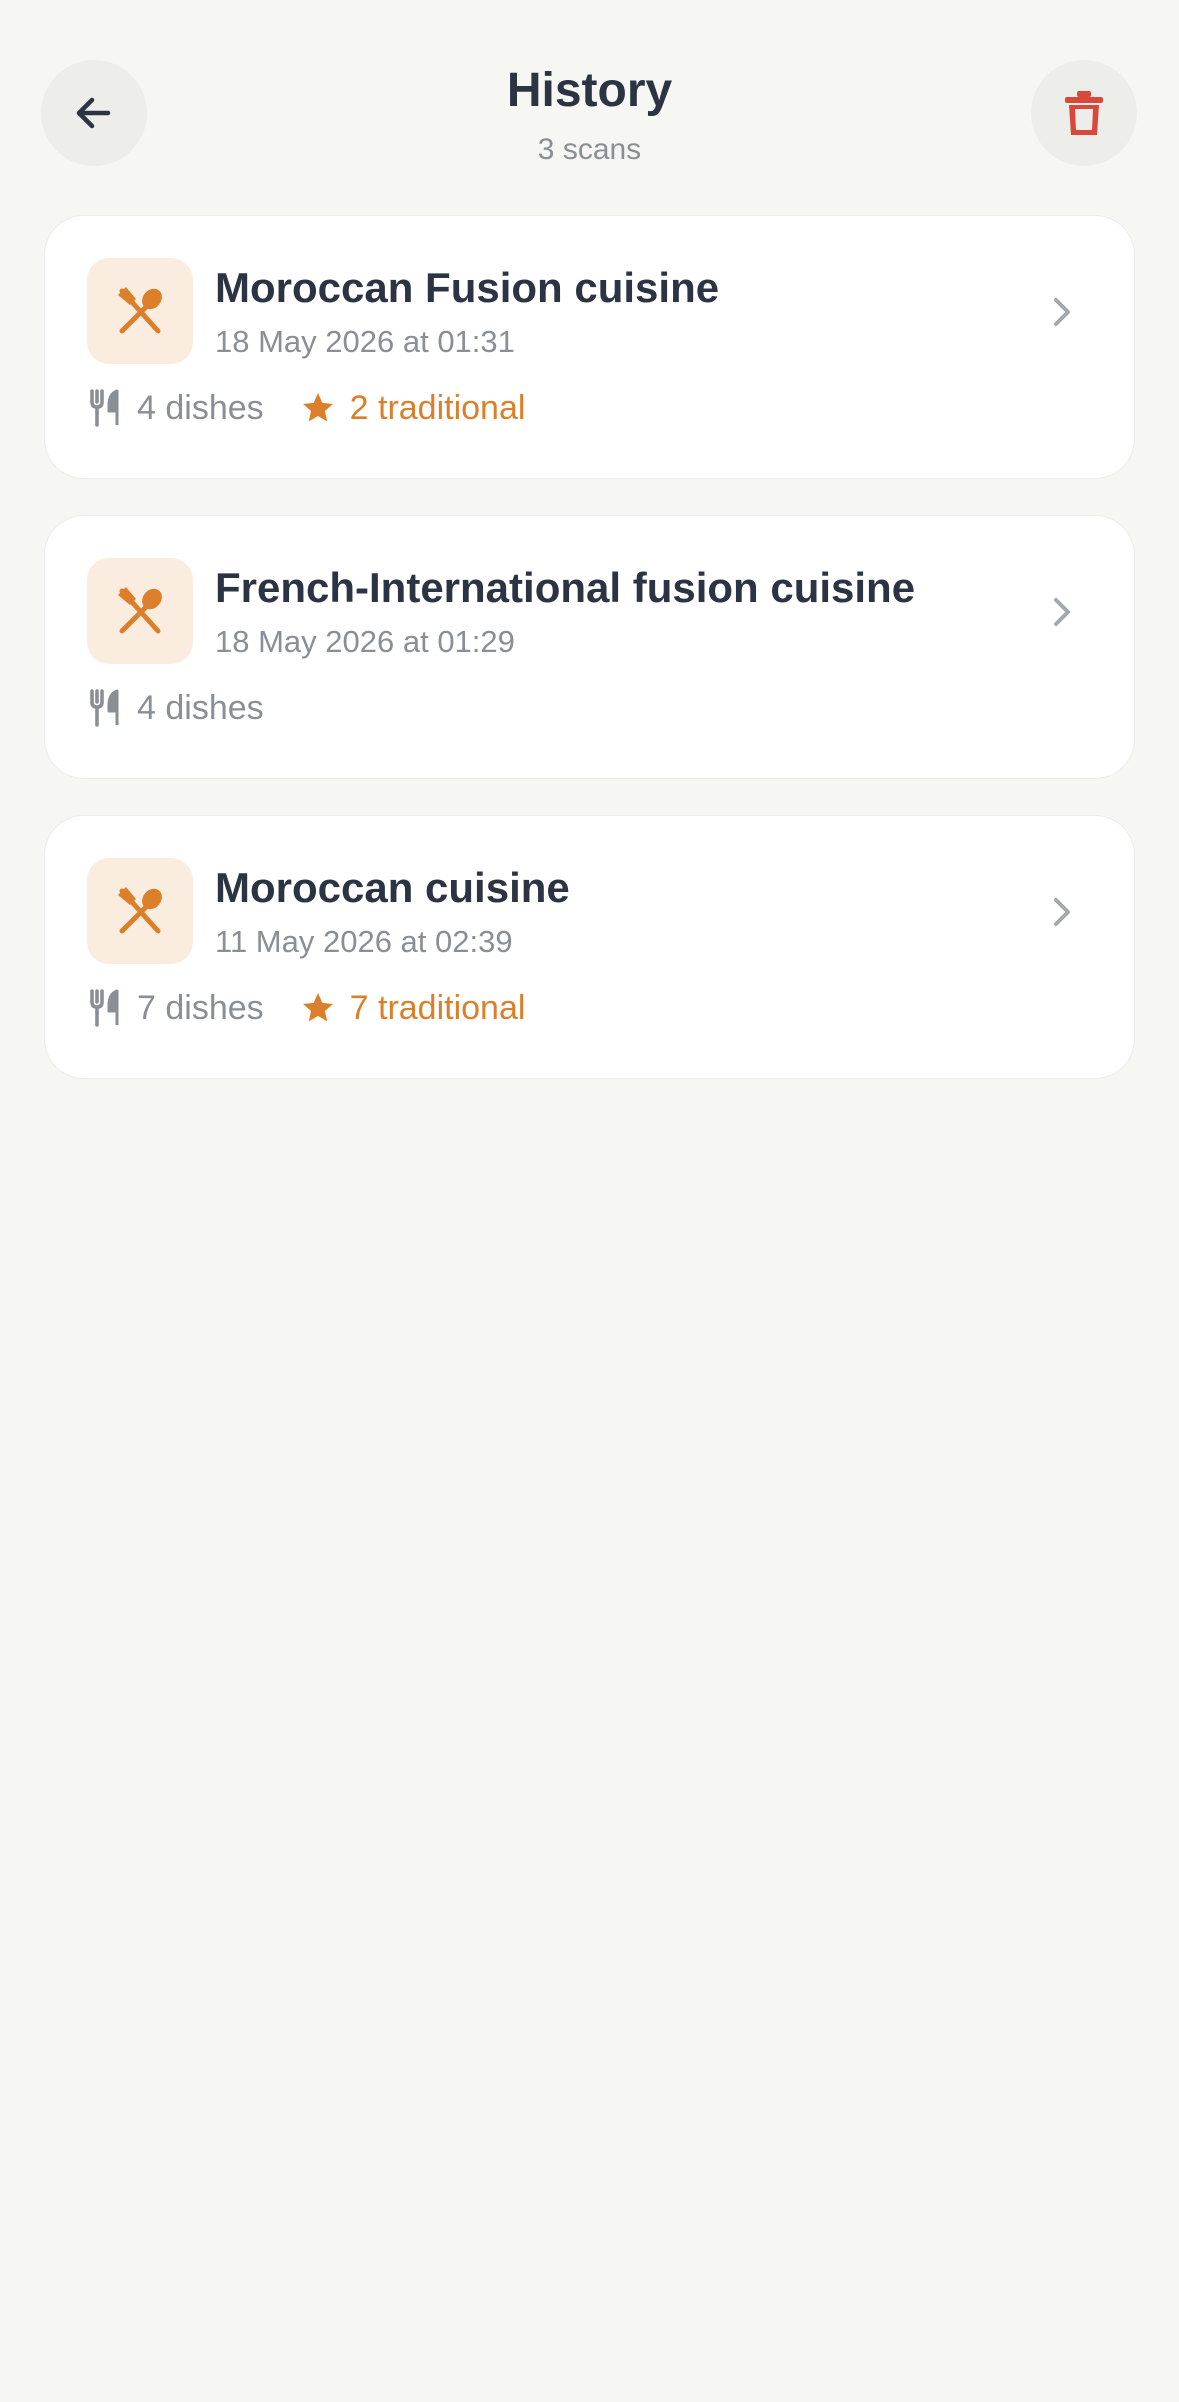 The height and width of the screenshot is (2402, 1179). Describe the element at coordinates (589, 149) in the screenshot. I see `scan-count: 3 scans` at that location.